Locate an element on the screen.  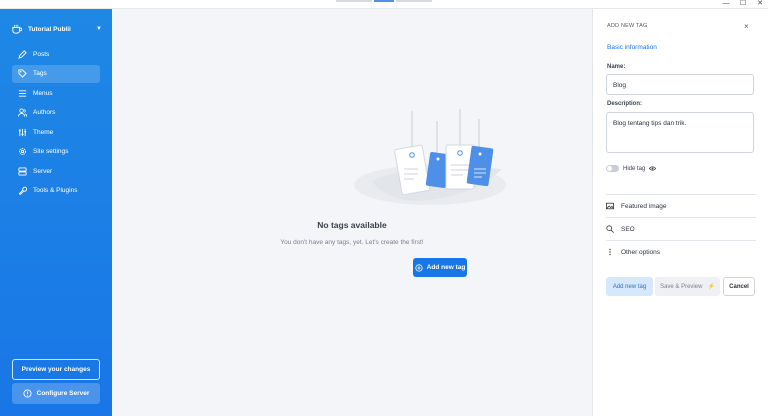
sidebar-item-posts: Posts is located at coordinates (56, 54).